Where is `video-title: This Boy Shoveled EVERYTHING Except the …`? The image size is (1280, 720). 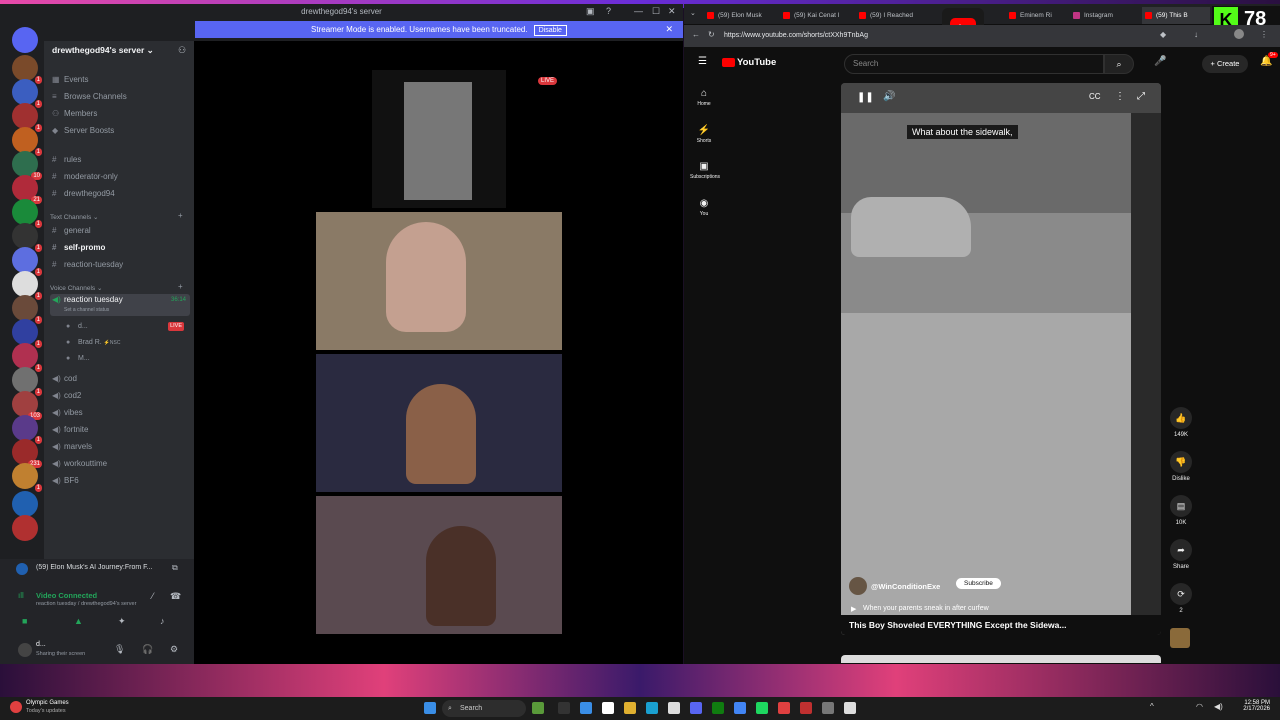
video-title: This Boy Shoveled EVERYTHING Except the … is located at coordinates (957, 625).